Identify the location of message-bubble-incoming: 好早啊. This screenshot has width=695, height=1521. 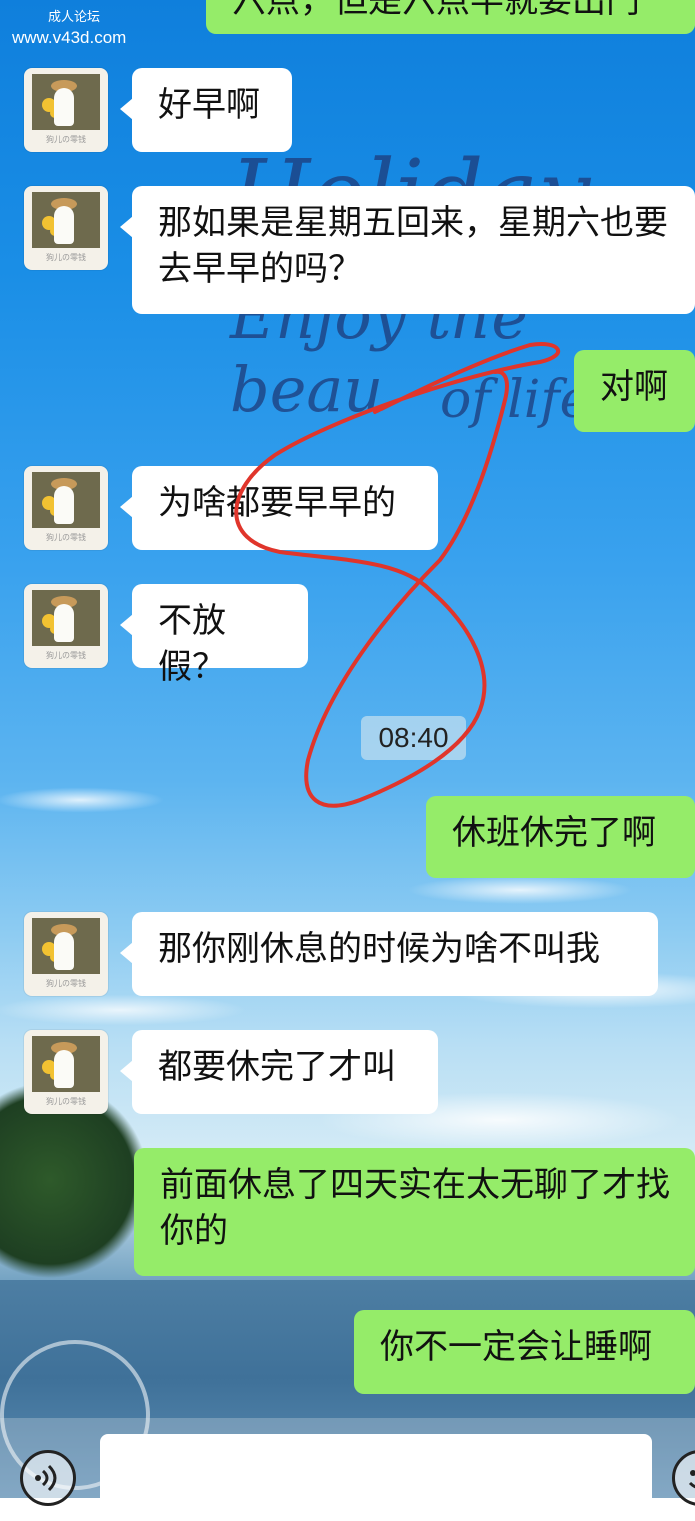
(206, 110).